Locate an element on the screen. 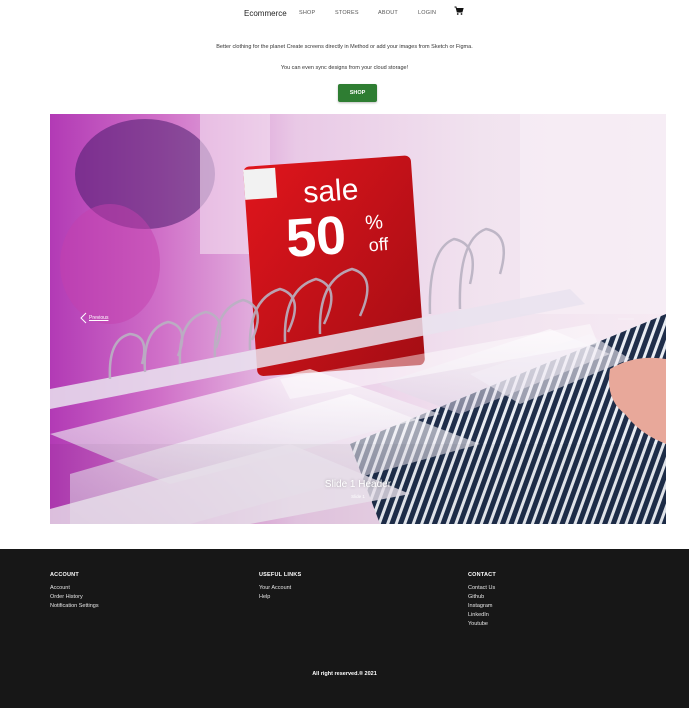 The height and width of the screenshot is (708, 689). slide-caption-subtitle: Slide 1 is located at coordinates (358, 496).